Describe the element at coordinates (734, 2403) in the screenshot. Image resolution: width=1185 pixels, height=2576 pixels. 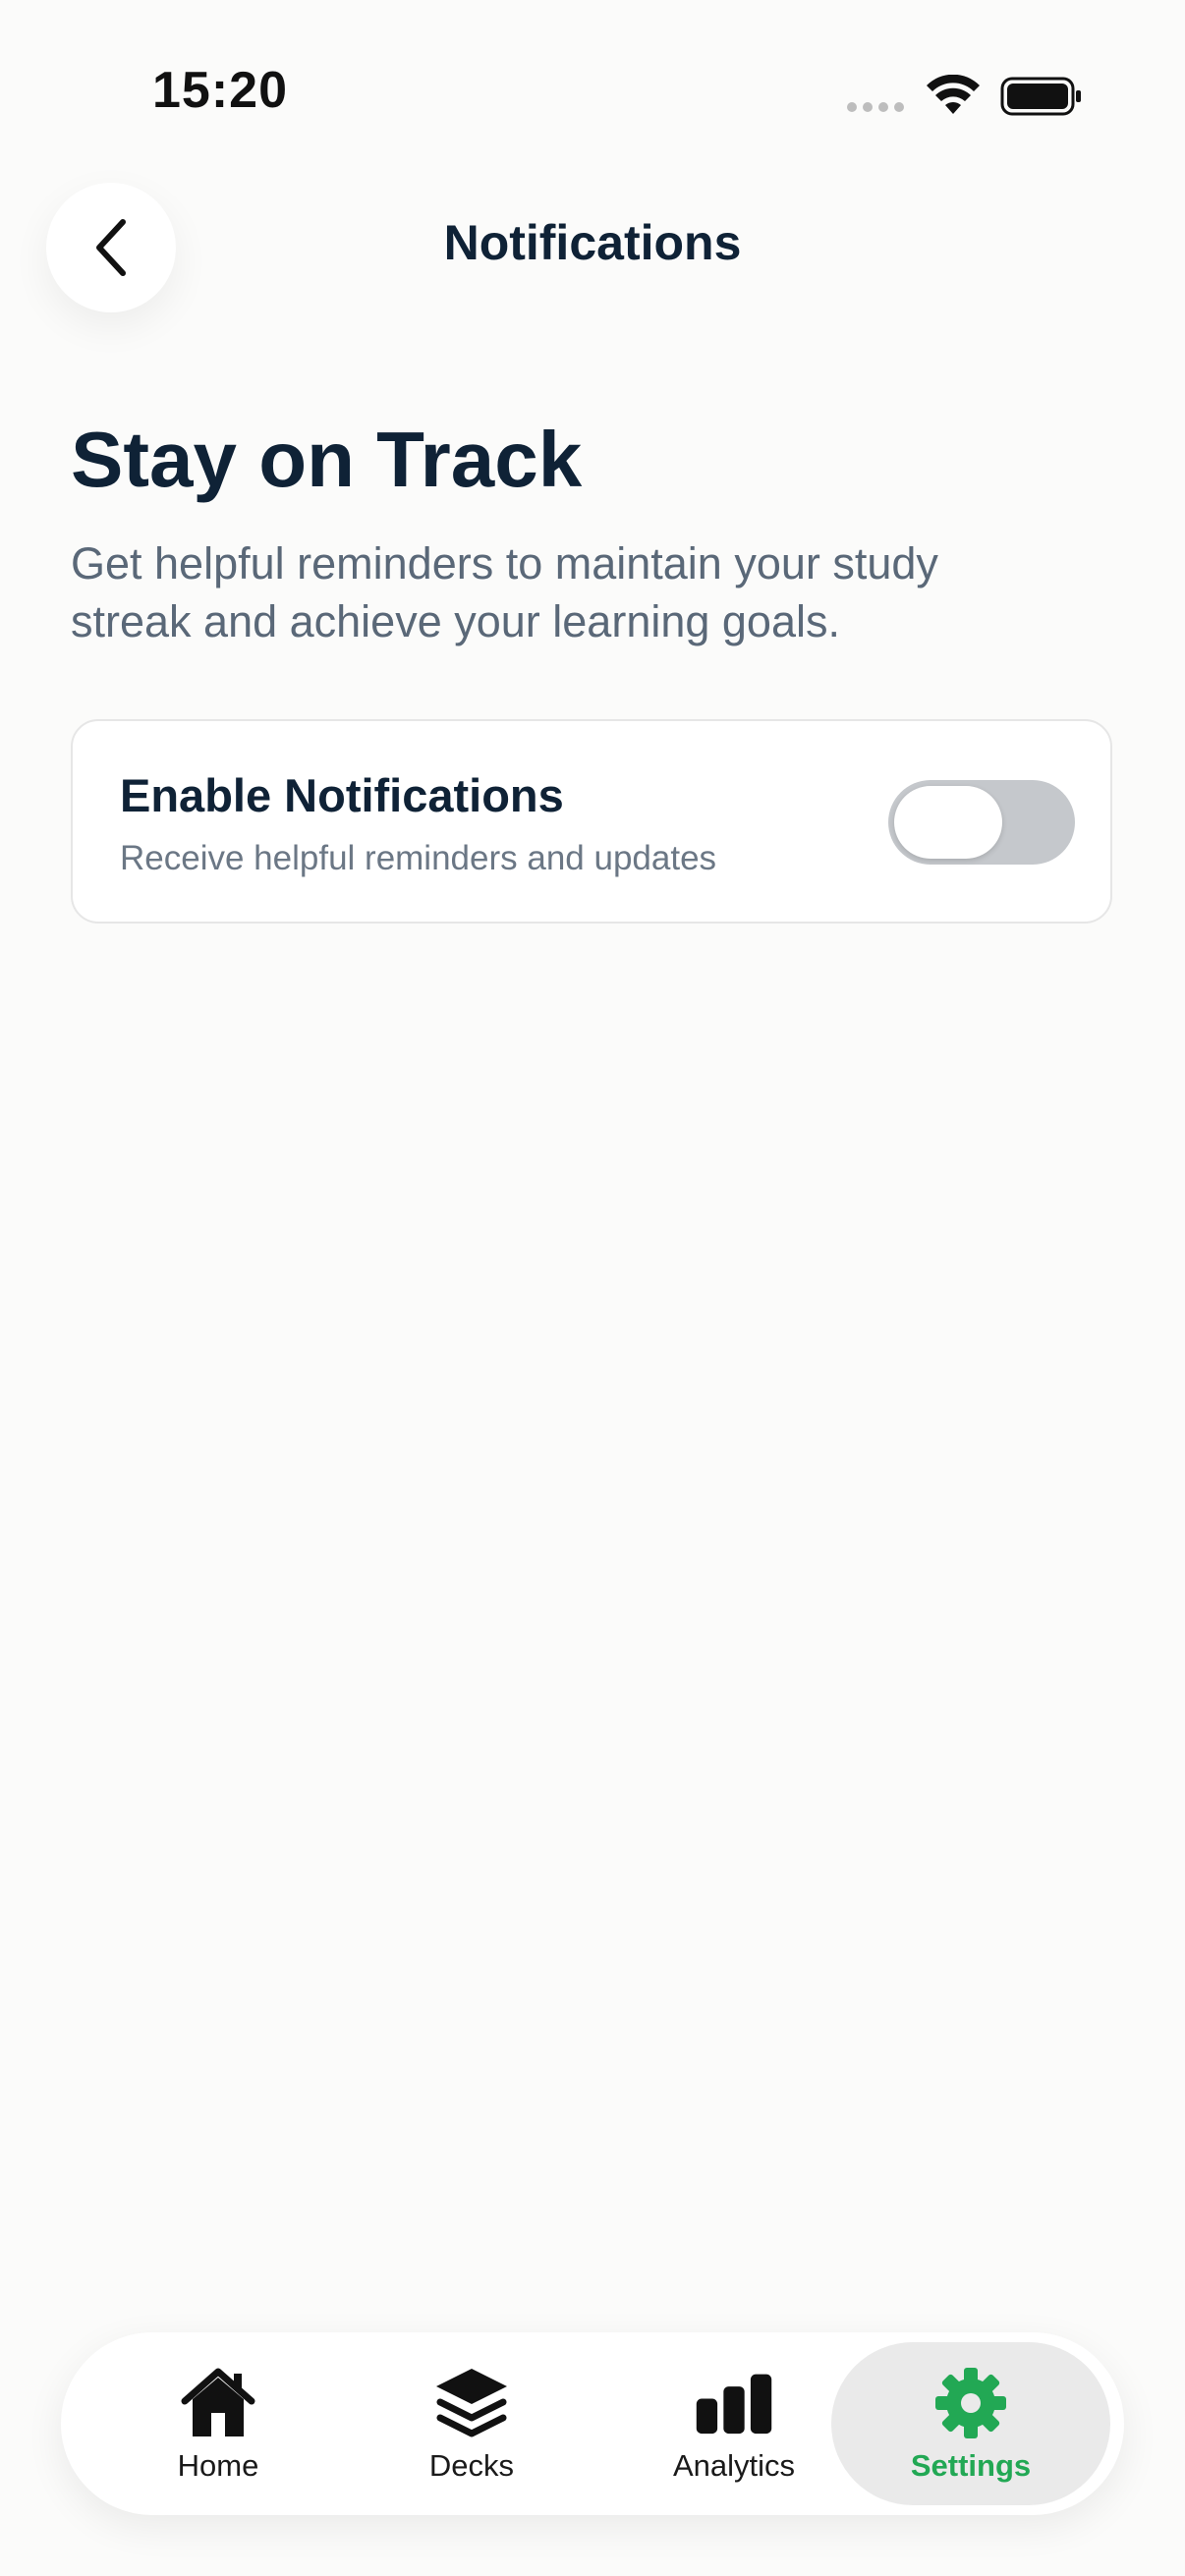
I see `bar-chart-icon` at that location.